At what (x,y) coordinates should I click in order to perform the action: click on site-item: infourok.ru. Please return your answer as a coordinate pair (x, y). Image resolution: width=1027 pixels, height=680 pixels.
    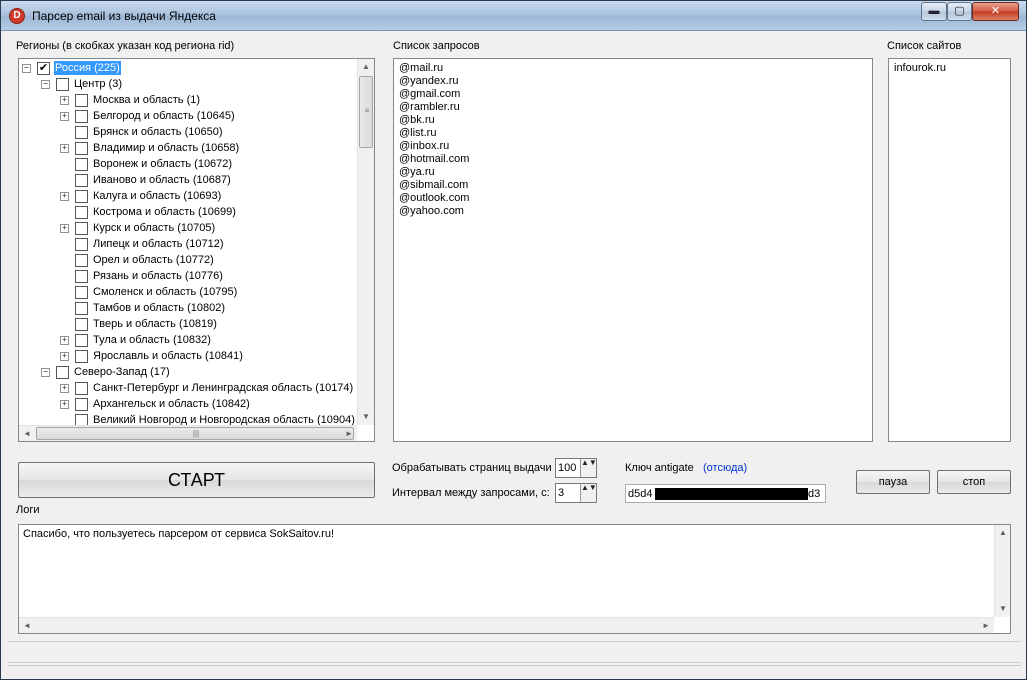
    Looking at the image, I should click on (920, 68).